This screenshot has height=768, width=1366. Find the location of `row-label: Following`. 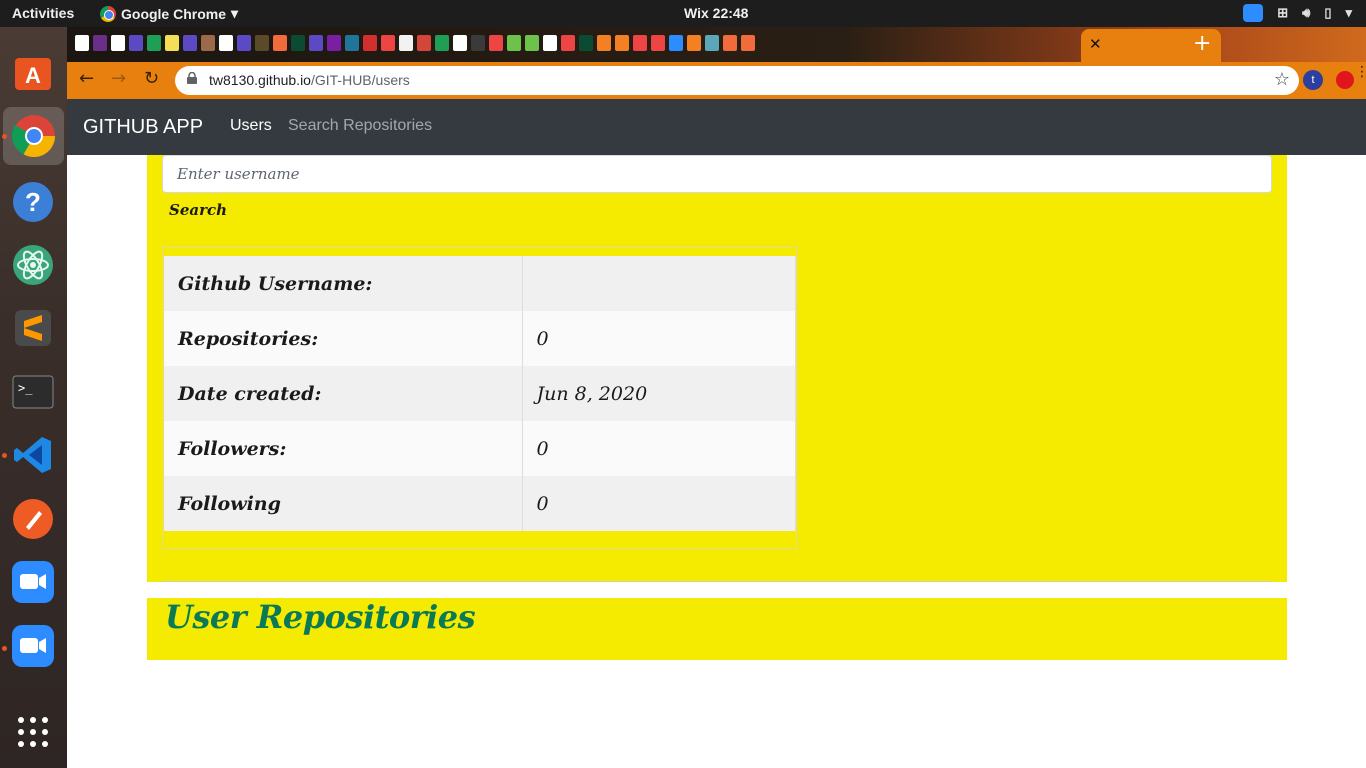

row-label: Following is located at coordinates (343, 503).